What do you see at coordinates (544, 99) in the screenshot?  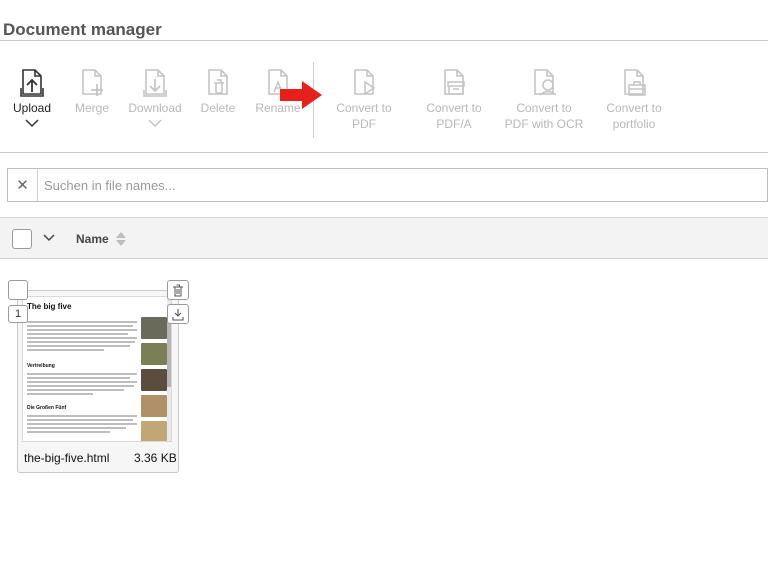 I see `convert-to-pdf-ocr-button: Convert to PDF with OCR` at bounding box center [544, 99].